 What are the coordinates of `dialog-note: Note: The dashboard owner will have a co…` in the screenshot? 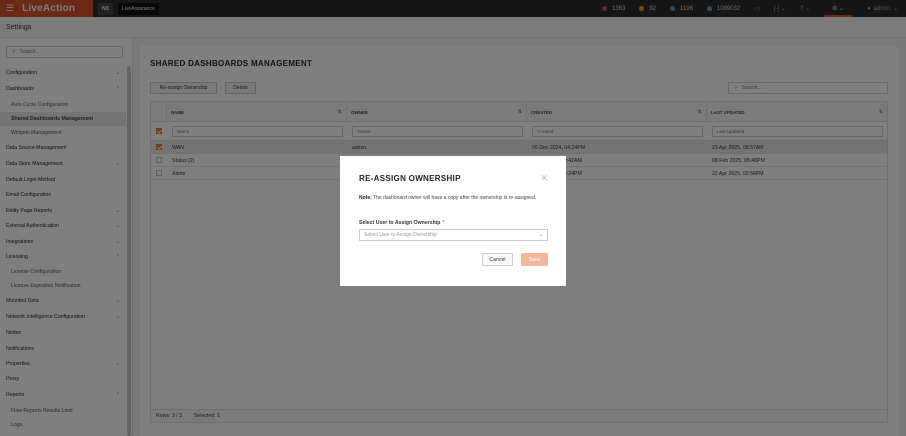 It's located at (448, 198).